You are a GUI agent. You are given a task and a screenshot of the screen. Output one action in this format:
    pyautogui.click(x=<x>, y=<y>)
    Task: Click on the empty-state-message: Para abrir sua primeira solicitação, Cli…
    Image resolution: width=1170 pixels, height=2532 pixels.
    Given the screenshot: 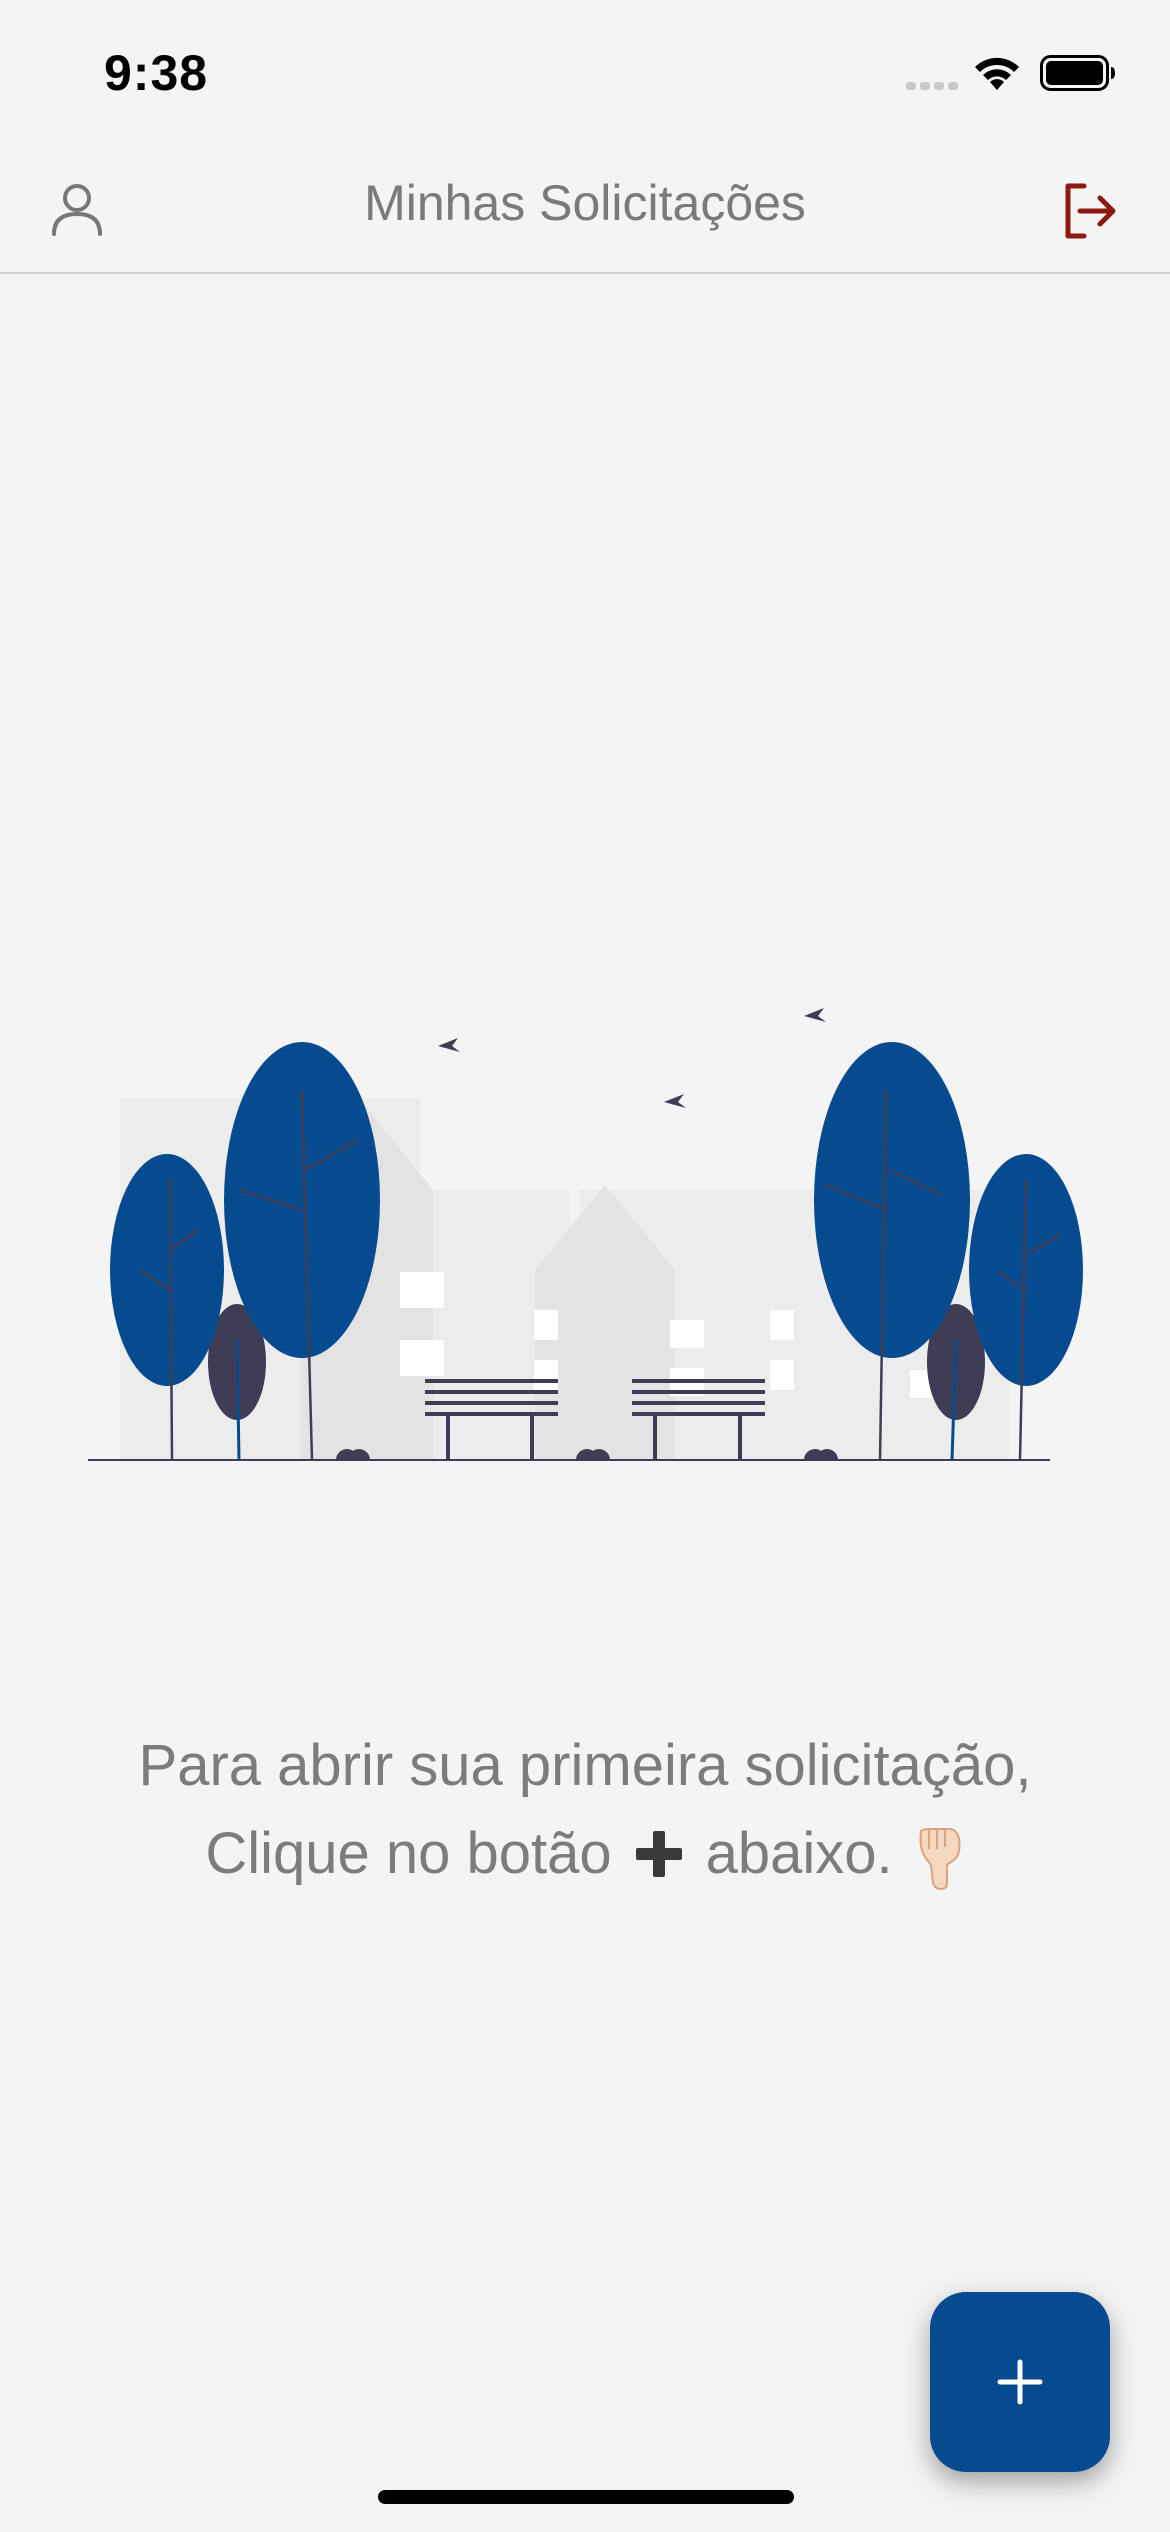 What is the action you would take?
    pyautogui.click(x=585, y=1810)
    